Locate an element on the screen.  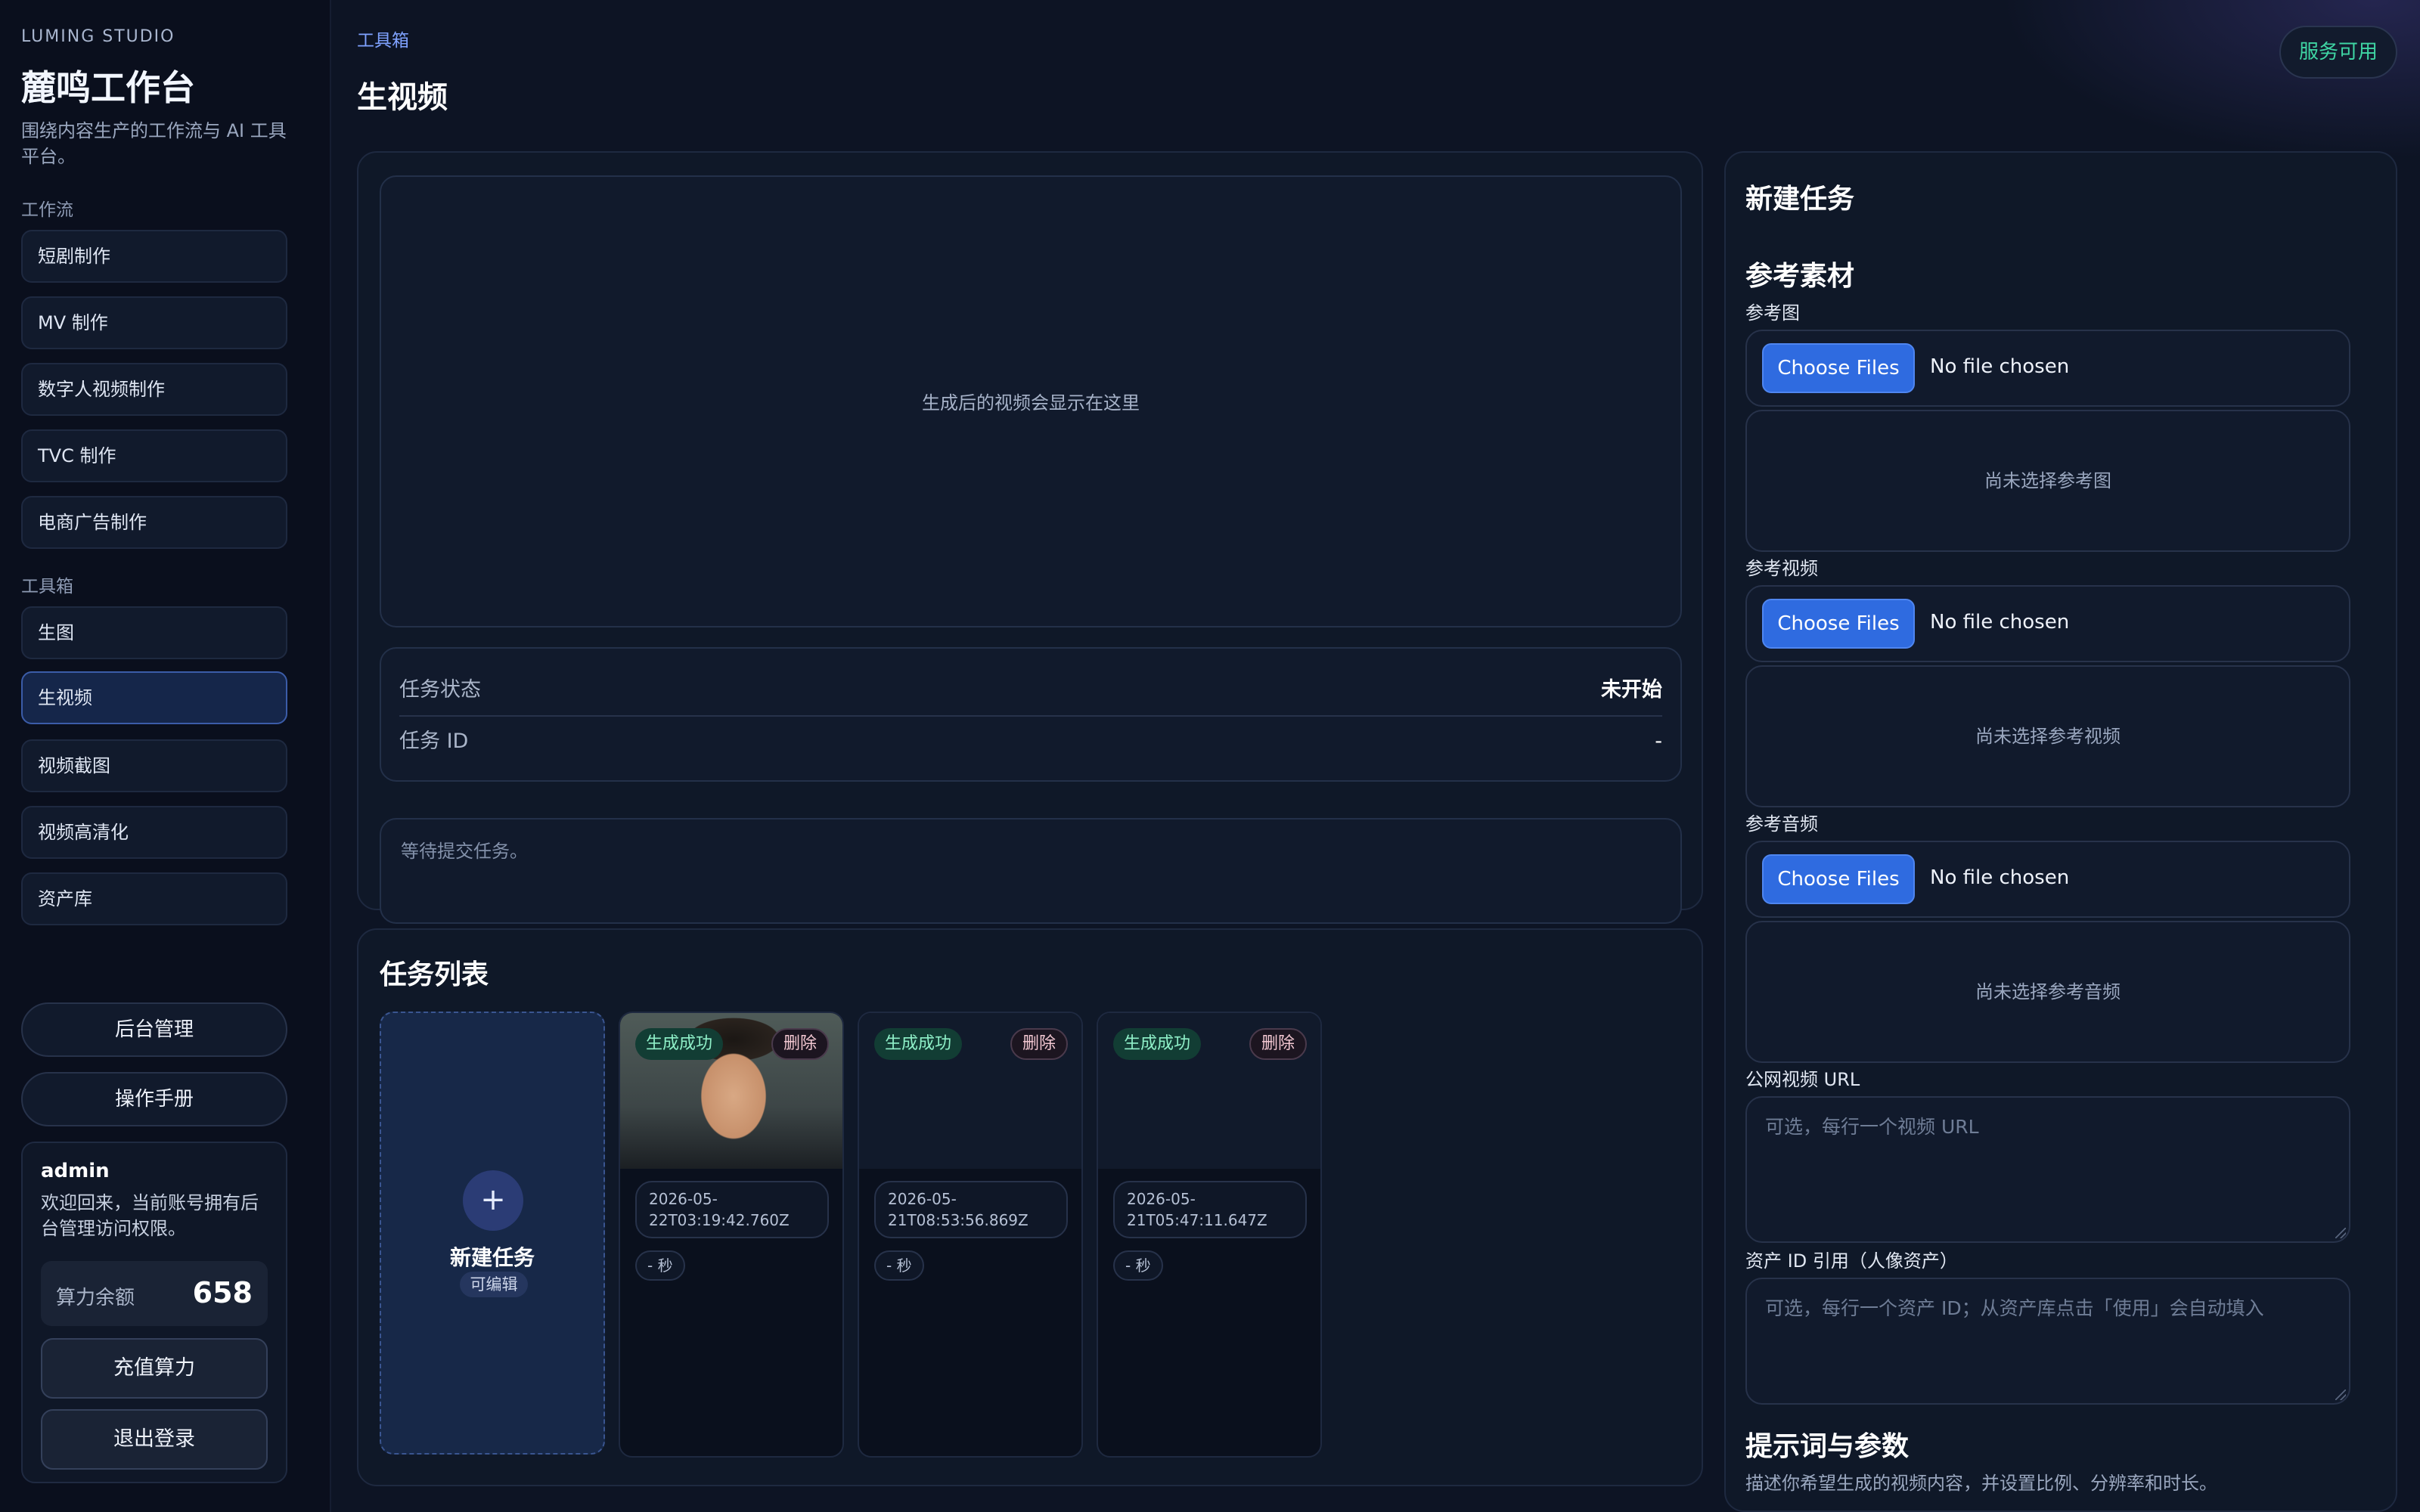
reference-section-title: 参考素材 is located at coordinates (1800, 276).